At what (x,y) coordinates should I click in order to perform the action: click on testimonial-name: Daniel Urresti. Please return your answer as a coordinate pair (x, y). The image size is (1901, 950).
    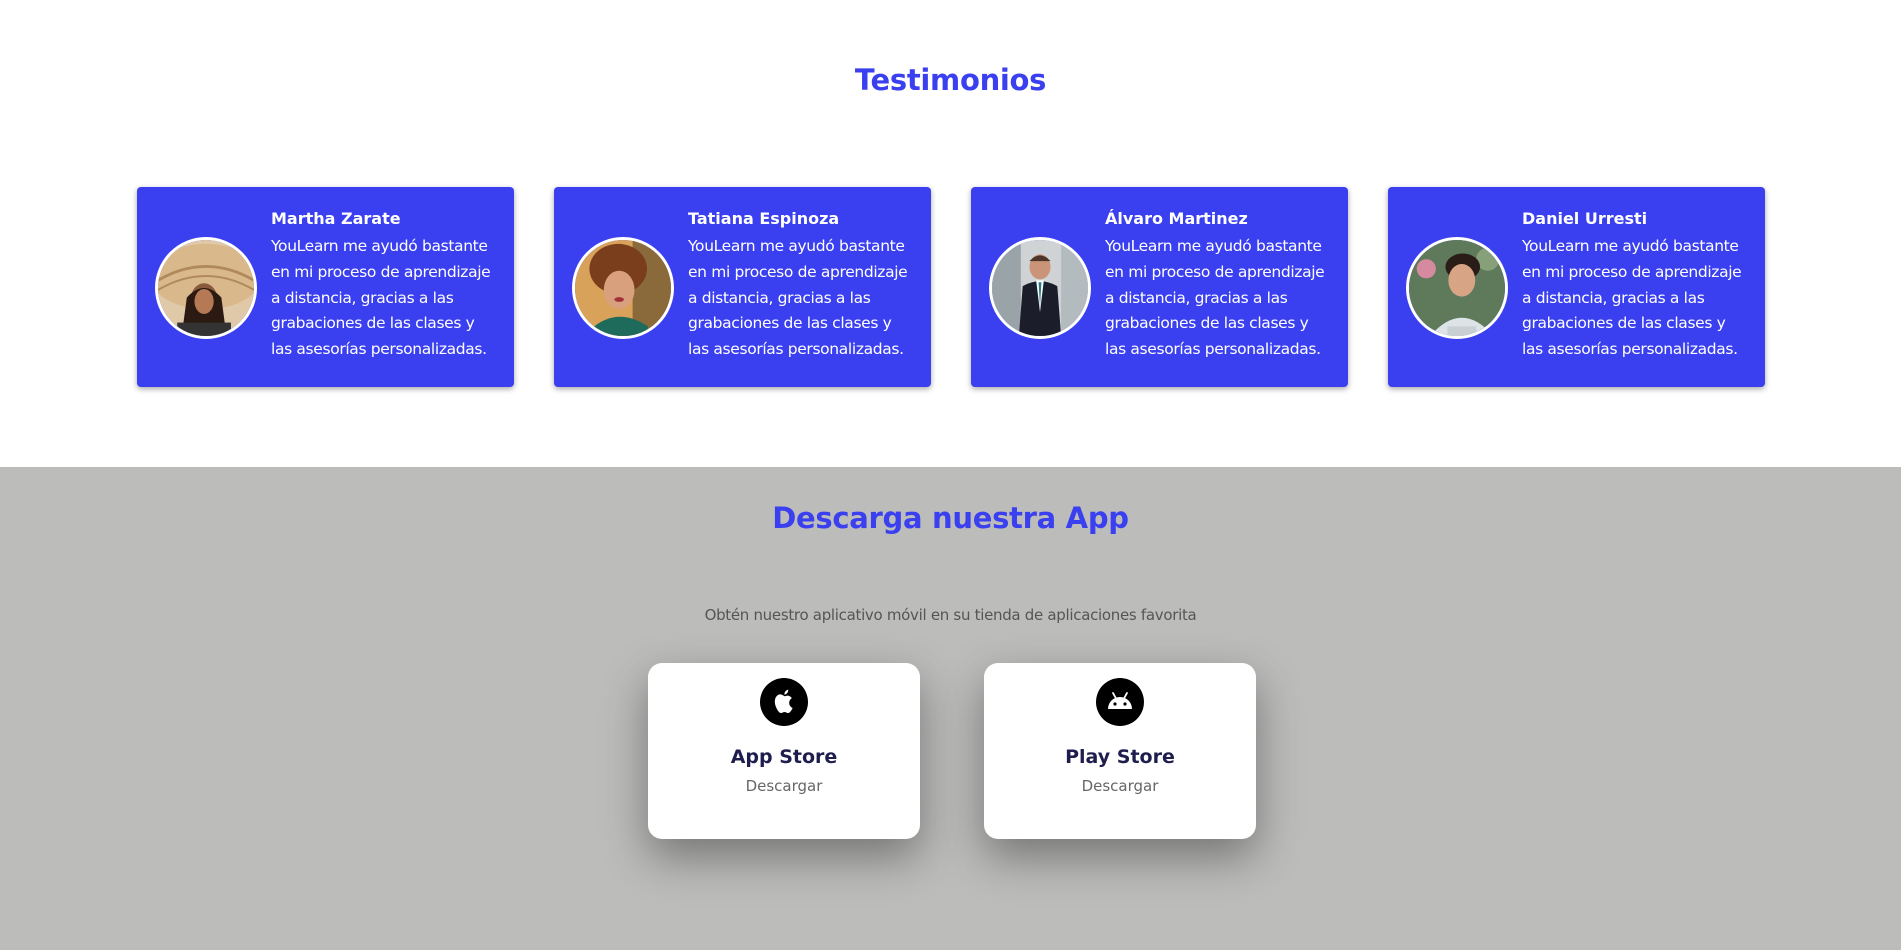
    Looking at the image, I should click on (1585, 218).